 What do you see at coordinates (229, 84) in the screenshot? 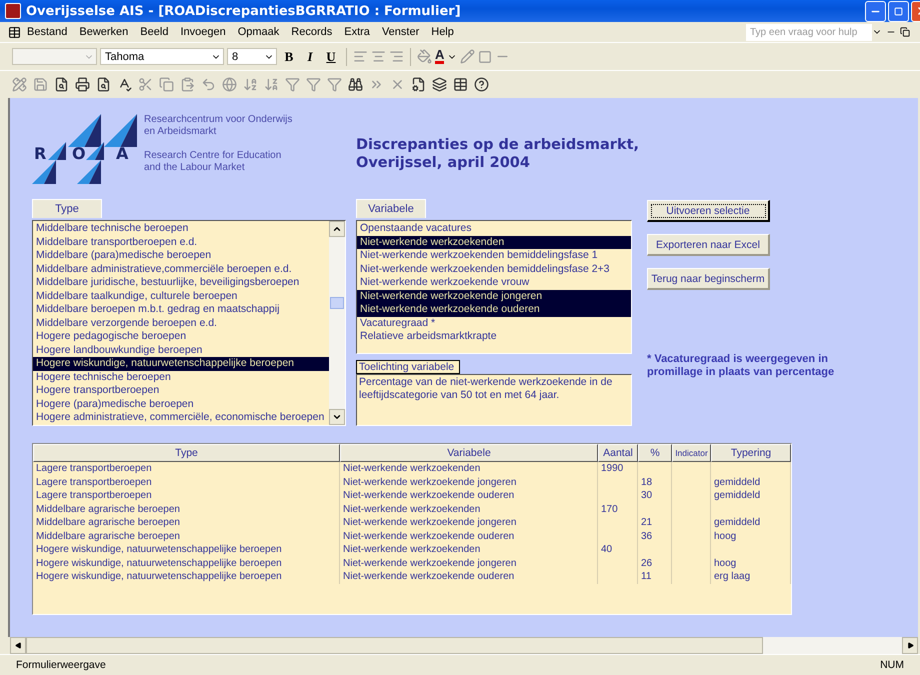
I see `globe-icon` at bounding box center [229, 84].